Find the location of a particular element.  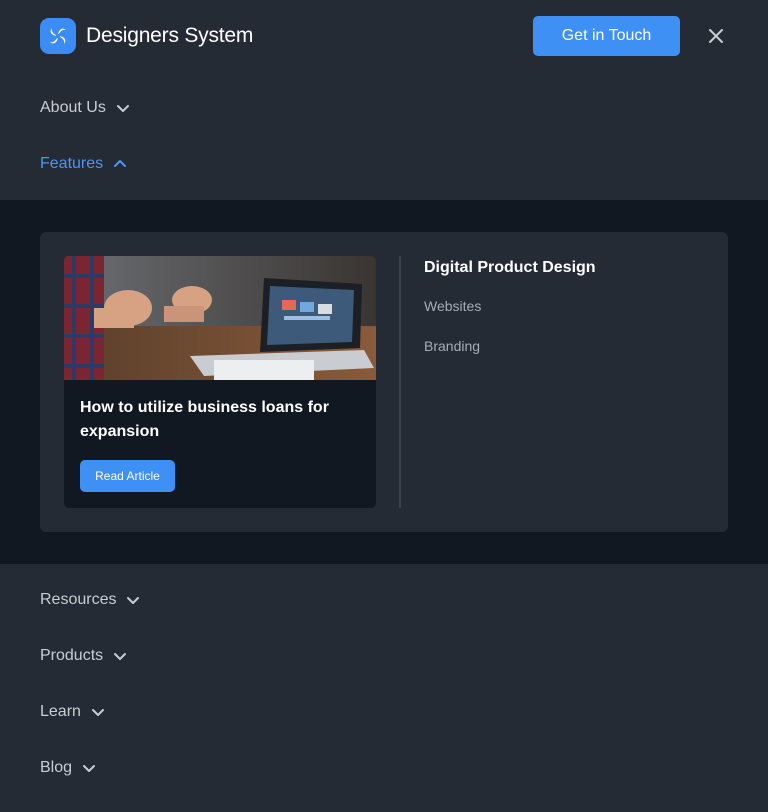

brand-name: Designers System is located at coordinates (169, 36).